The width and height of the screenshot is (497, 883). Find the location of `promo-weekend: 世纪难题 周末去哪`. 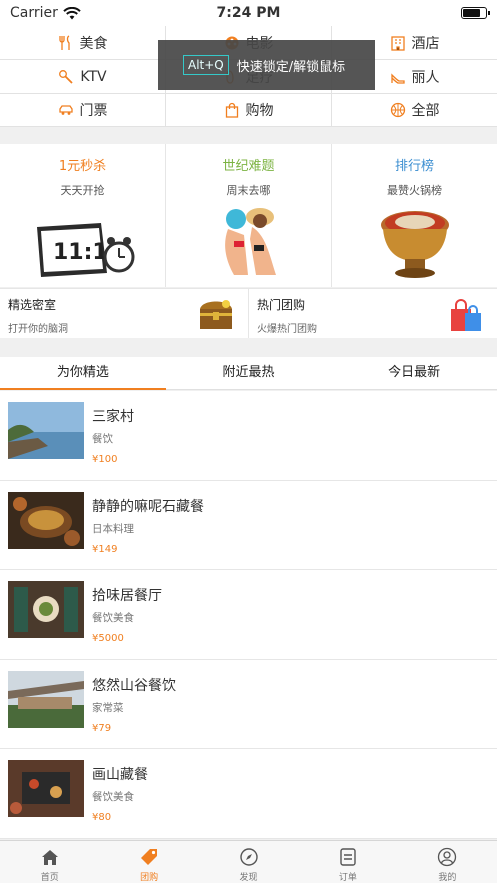

promo-weekend: 世纪难题 周末去哪 is located at coordinates (249, 215).